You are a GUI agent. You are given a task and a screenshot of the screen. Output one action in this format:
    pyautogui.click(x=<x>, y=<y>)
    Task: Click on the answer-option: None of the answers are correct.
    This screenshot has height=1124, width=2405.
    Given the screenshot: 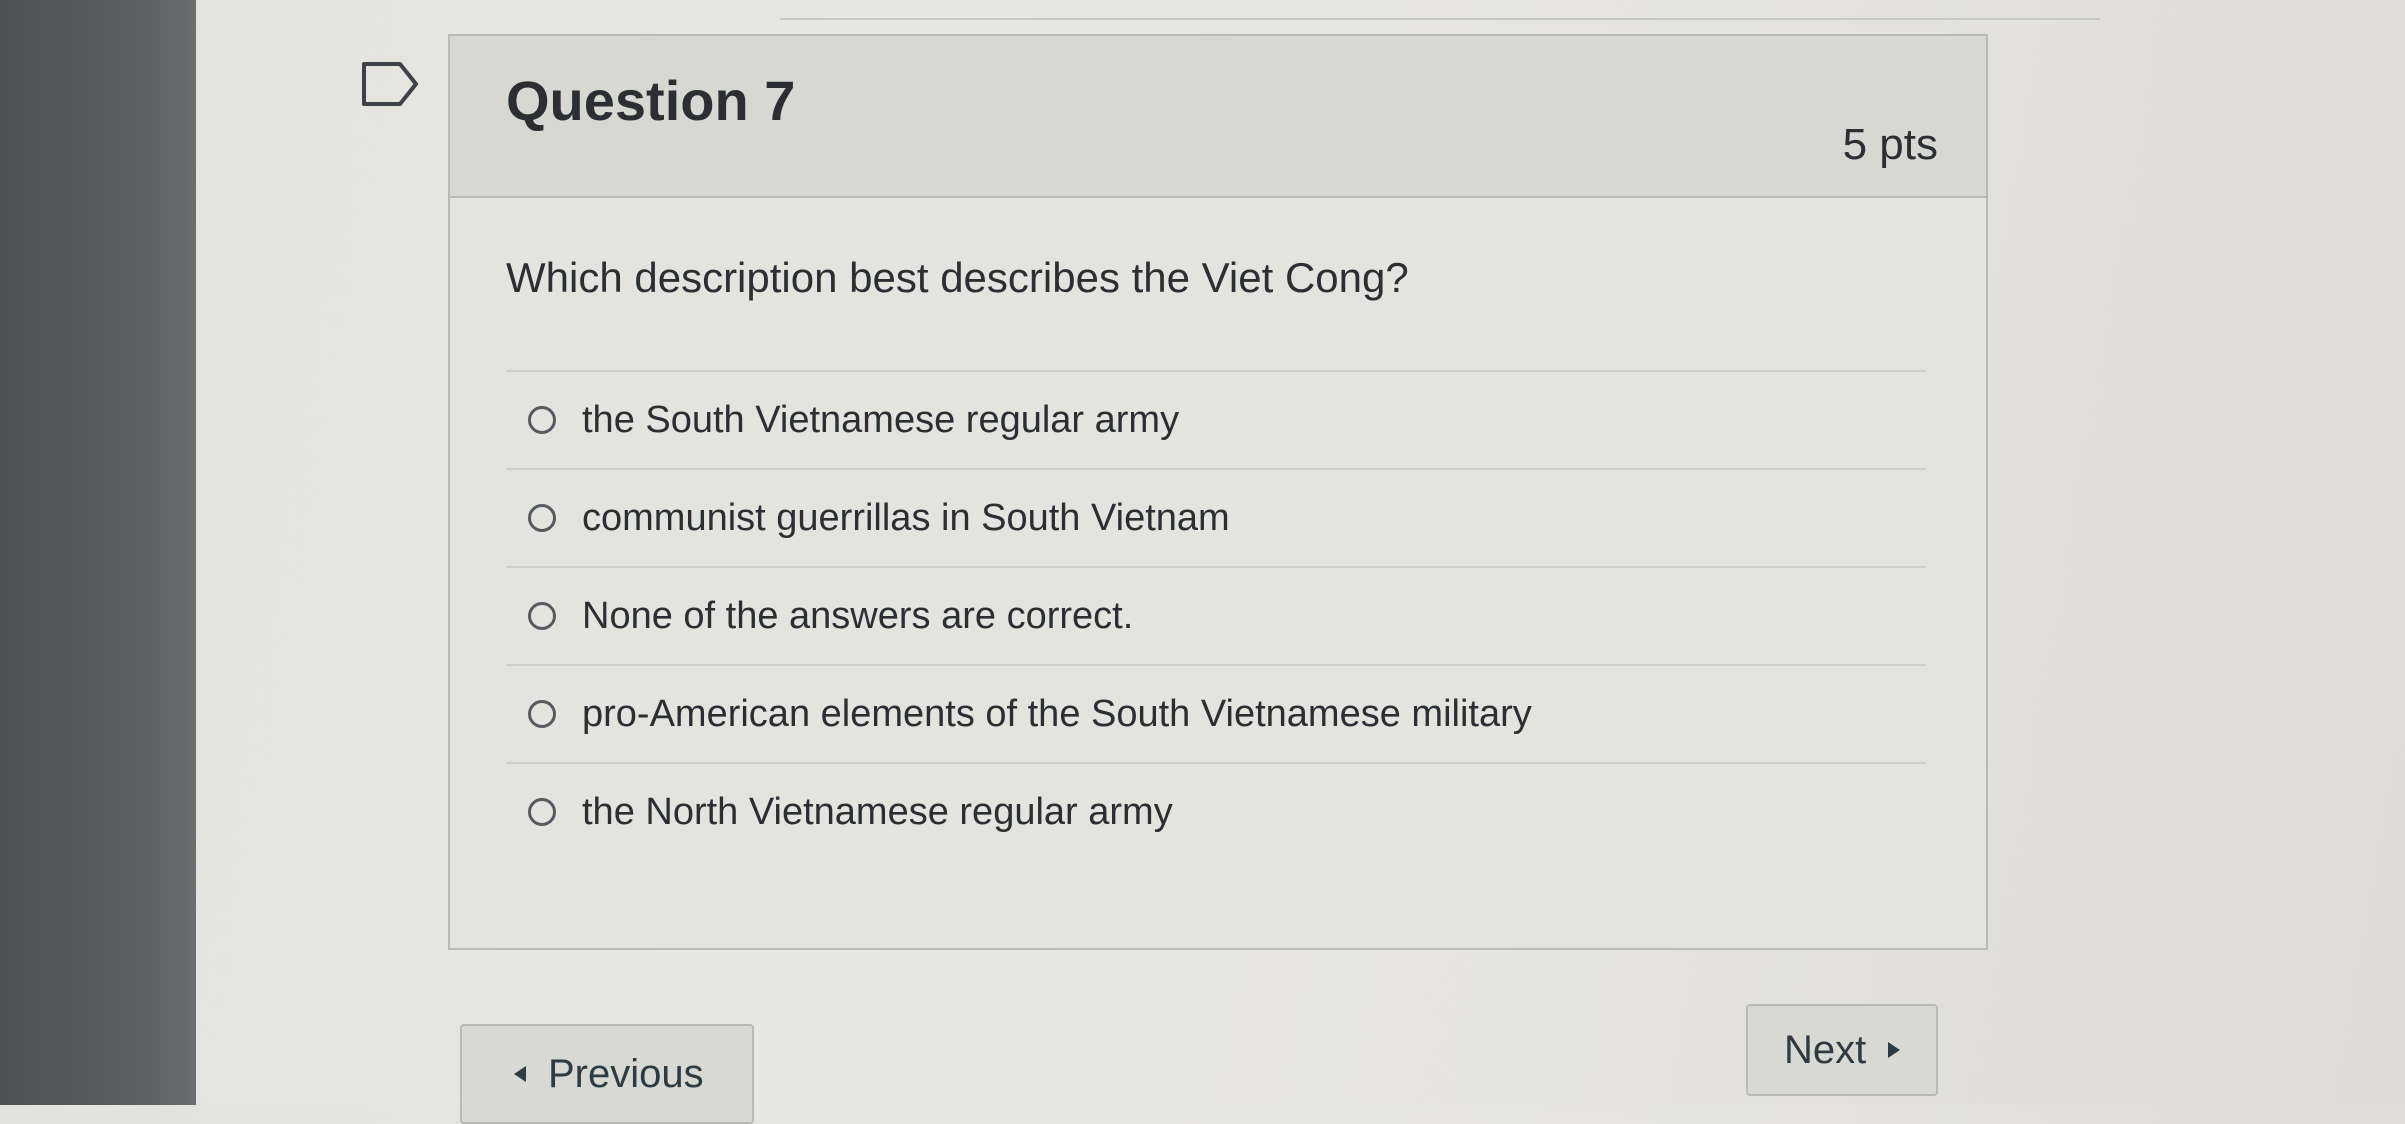 What is the action you would take?
    pyautogui.click(x=1216, y=615)
    